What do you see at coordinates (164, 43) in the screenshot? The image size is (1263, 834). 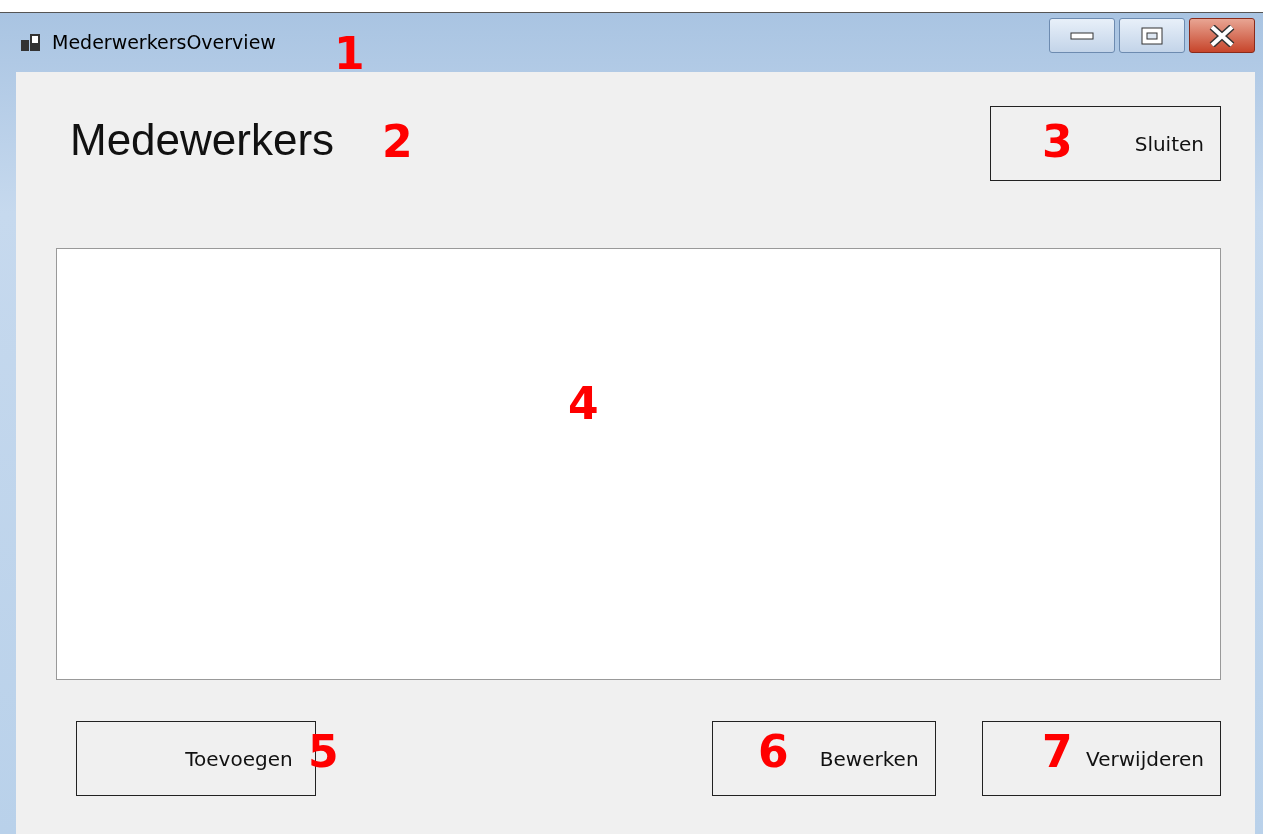 I see `window-title: MederwerkersOverview` at bounding box center [164, 43].